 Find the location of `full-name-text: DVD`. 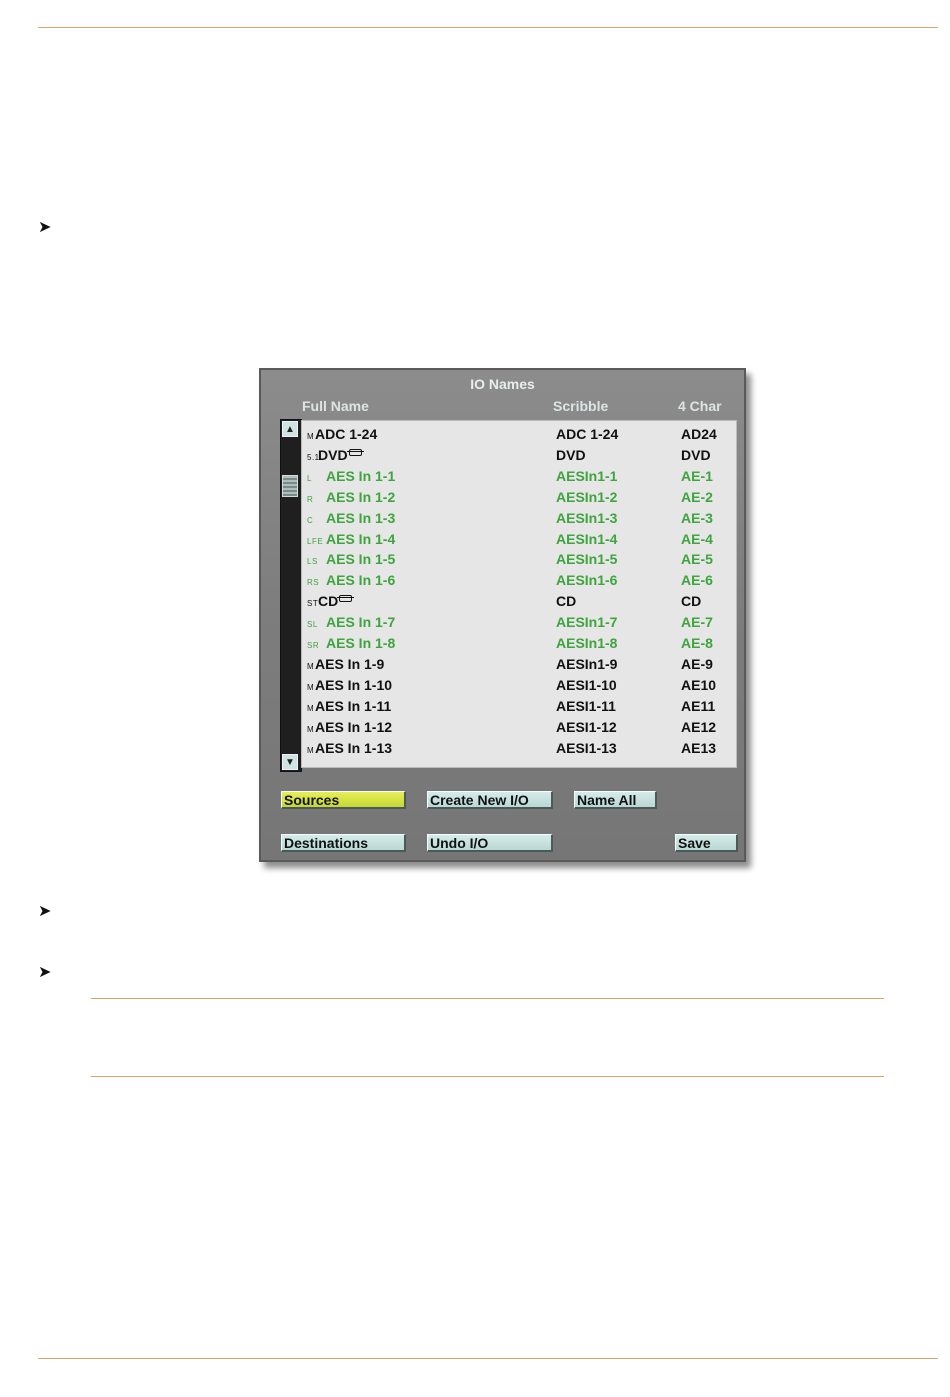

full-name-text: DVD is located at coordinates (333, 454).